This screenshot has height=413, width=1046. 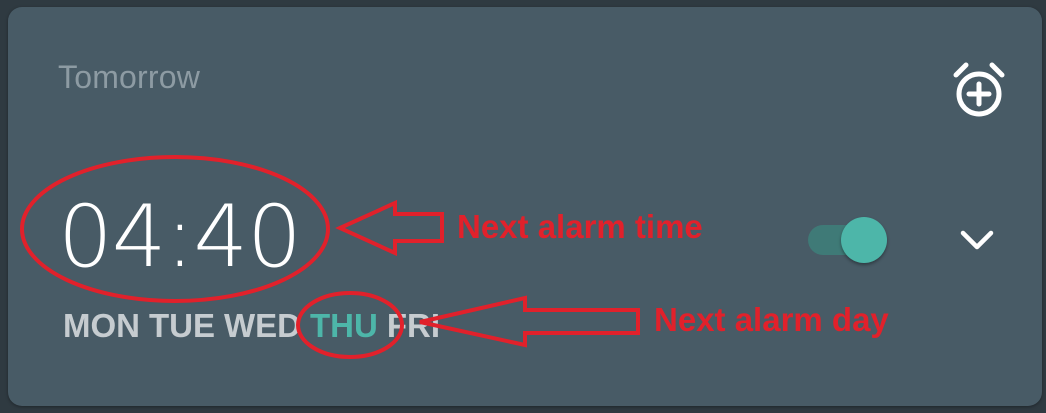 I want to click on chevron-down-icon, so click(x=977, y=240).